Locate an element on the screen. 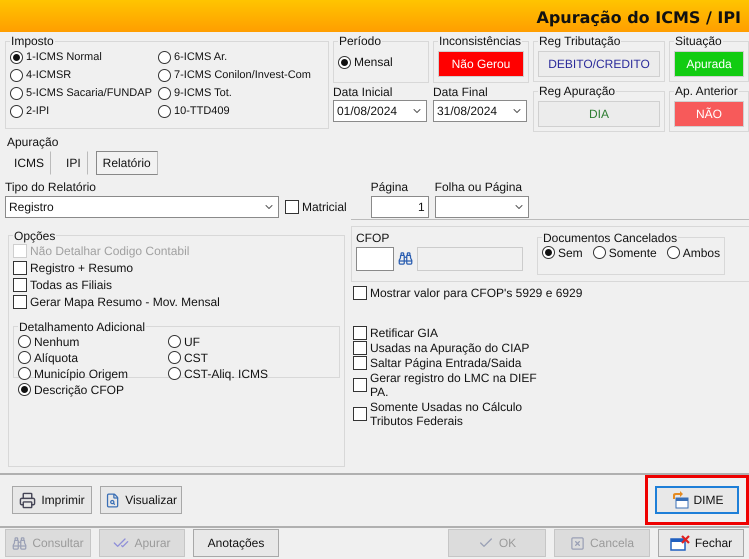  radio-button: 7-ICMS Conilon/Invest-Com is located at coordinates (243, 75).